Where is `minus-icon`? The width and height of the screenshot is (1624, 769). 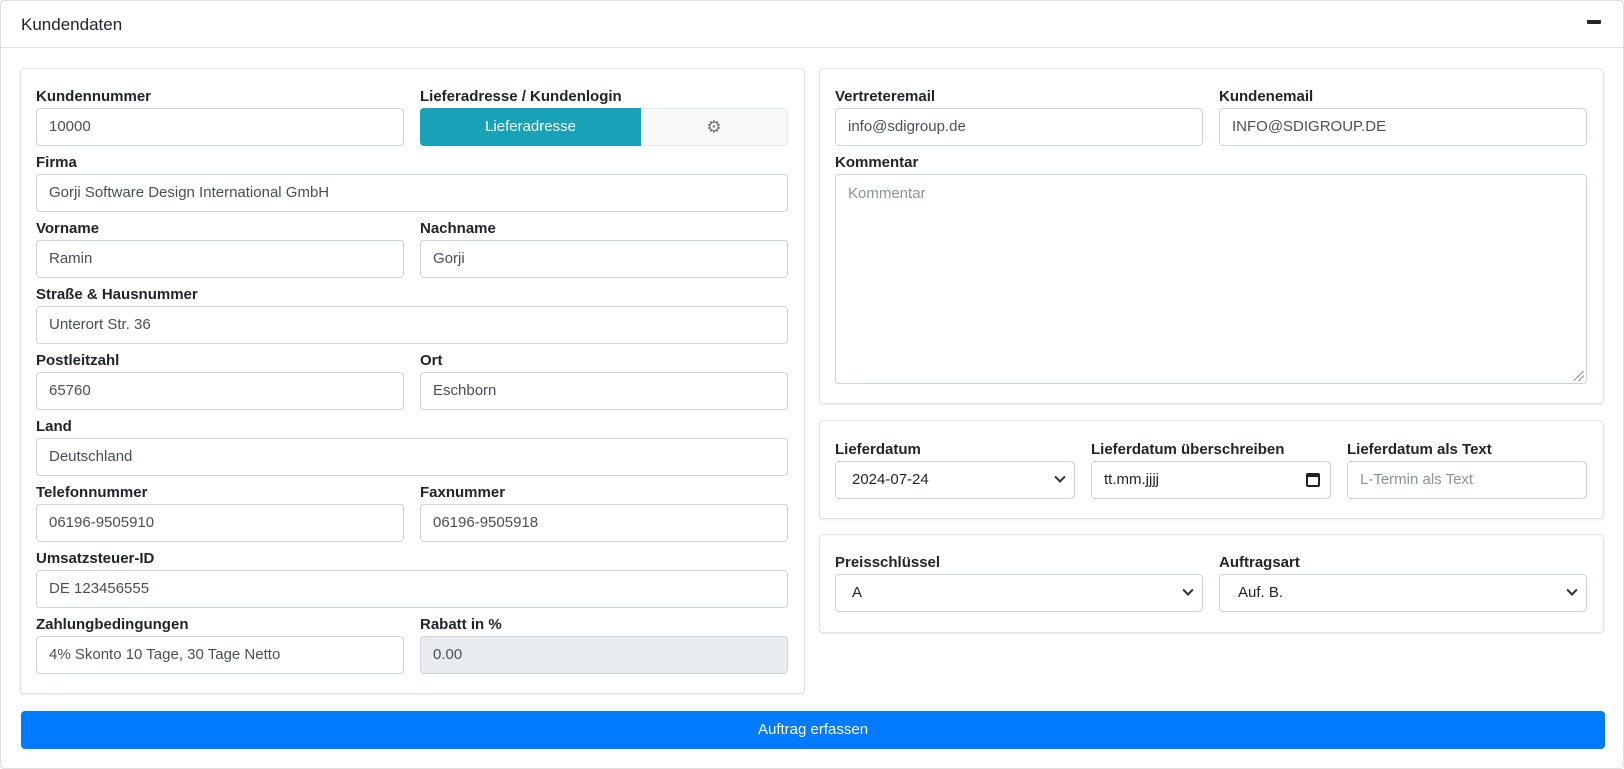 minus-icon is located at coordinates (1594, 22).